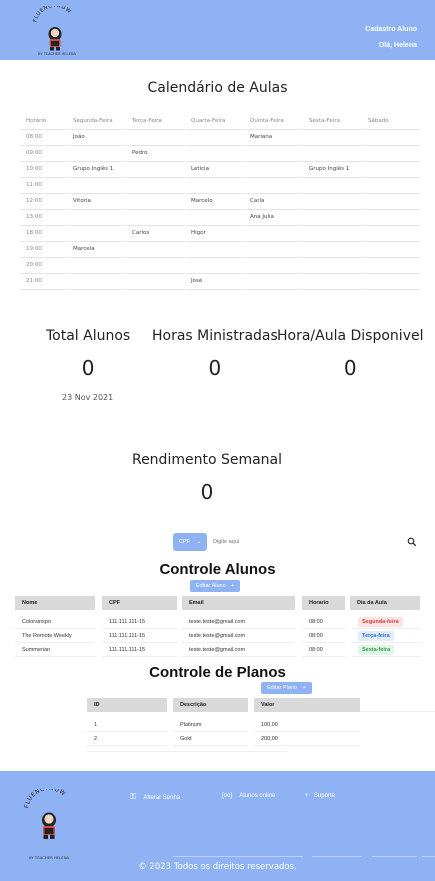 The height and width of the screenshot is (881, 435). I want to click on aluno-dia-cell: Segunda-feira, so click(386, 622).